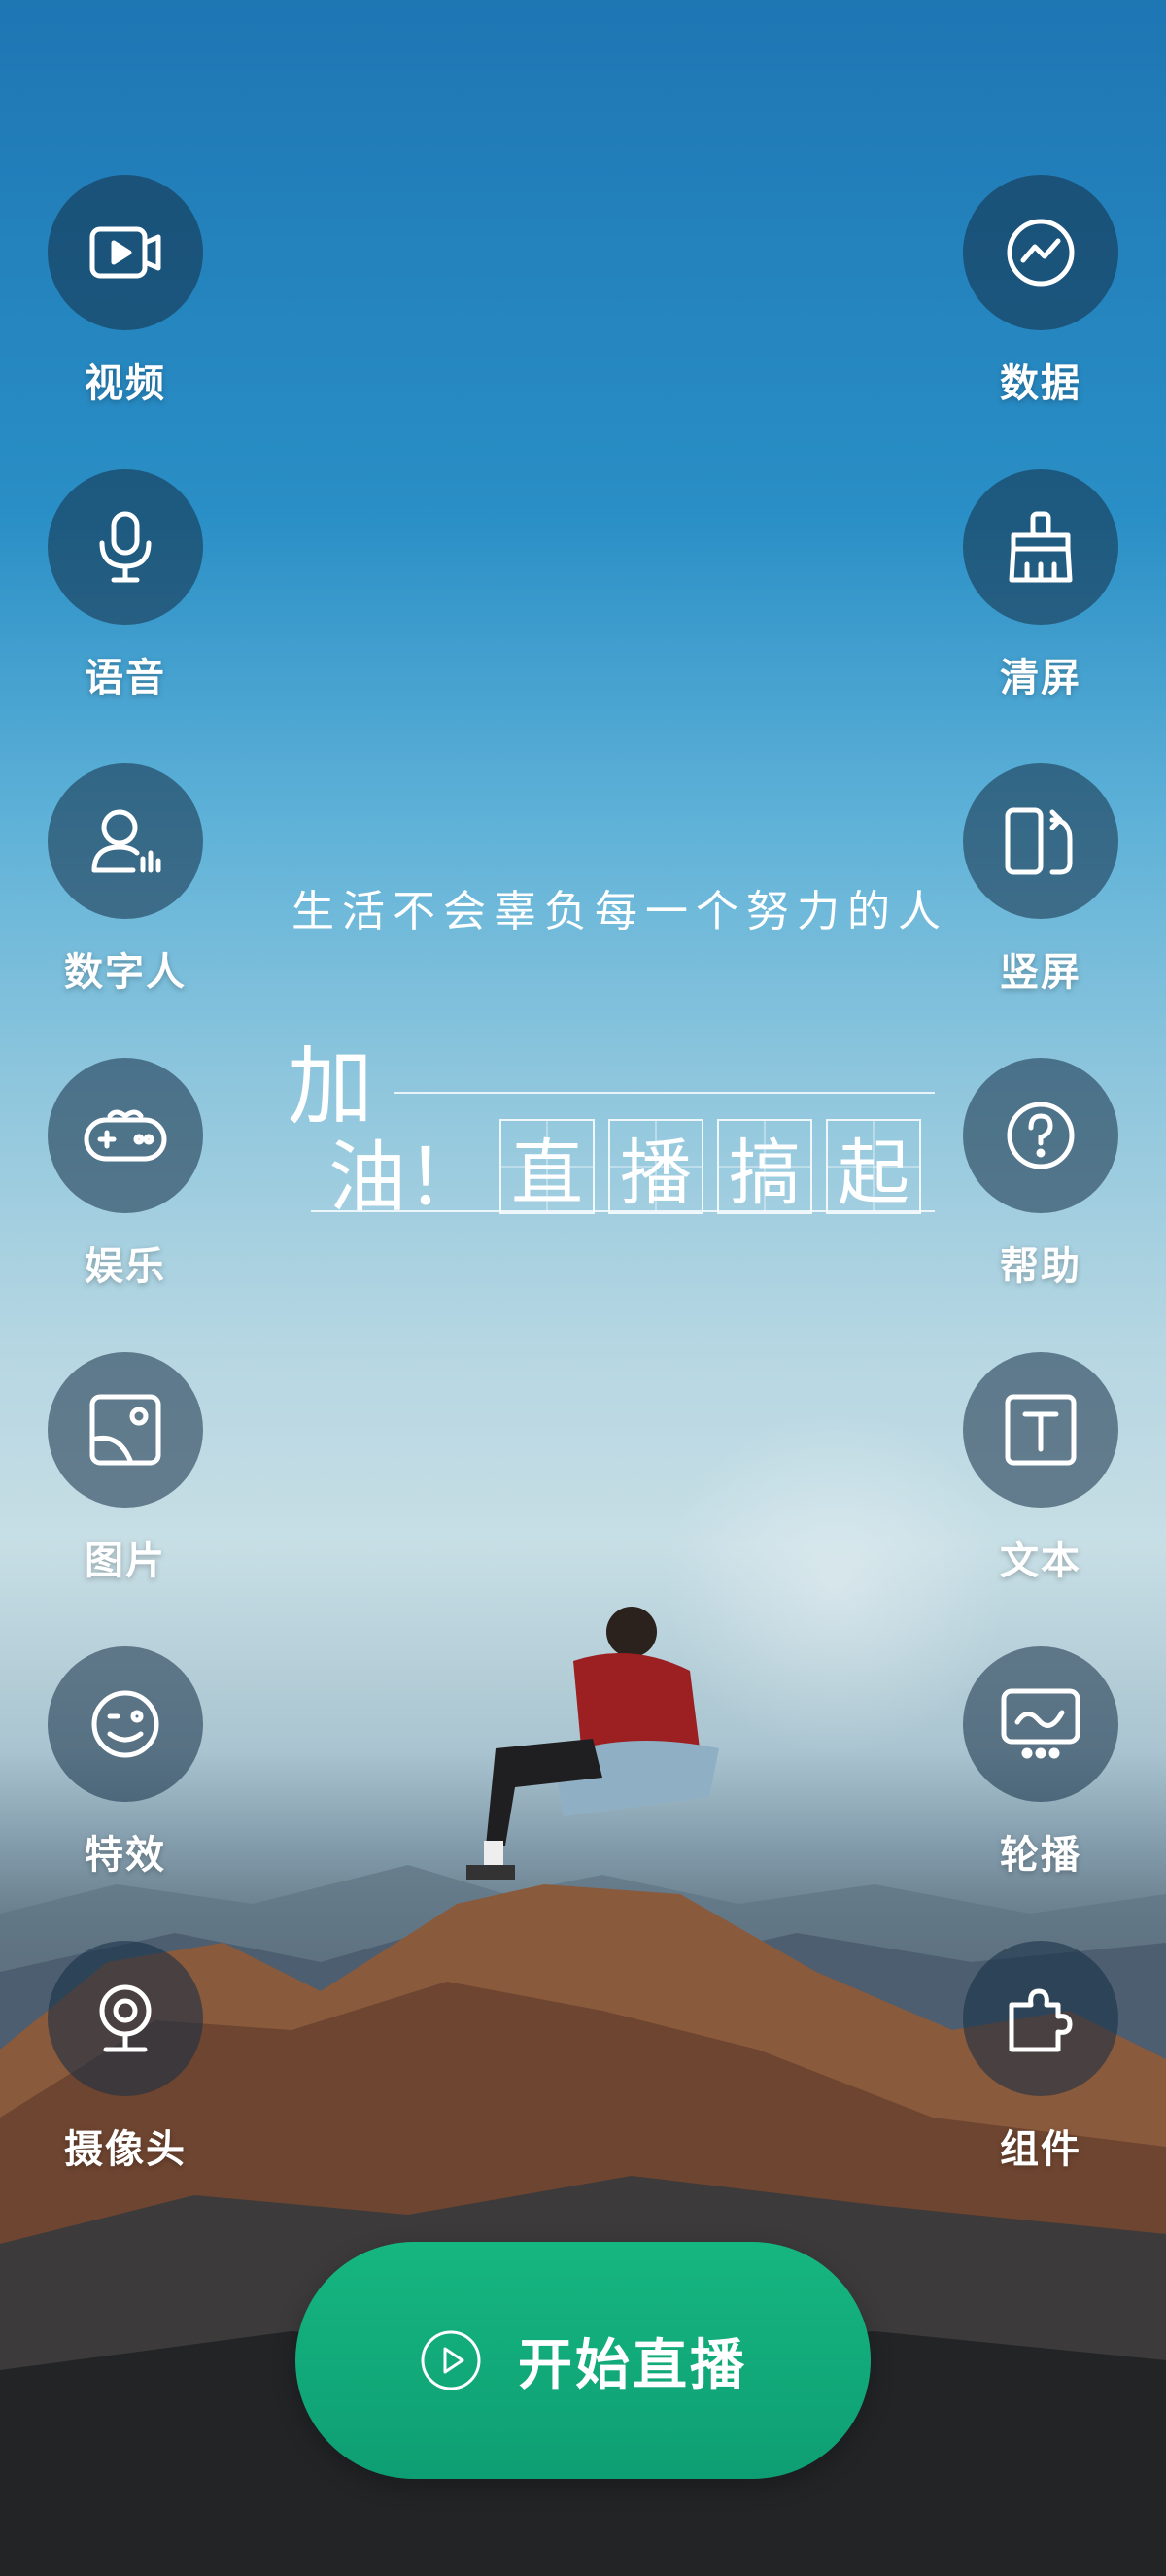 This screenshot has height=2576, width=1166. I want to click on entertainment-button: 娱乐, so click(125, 1174).